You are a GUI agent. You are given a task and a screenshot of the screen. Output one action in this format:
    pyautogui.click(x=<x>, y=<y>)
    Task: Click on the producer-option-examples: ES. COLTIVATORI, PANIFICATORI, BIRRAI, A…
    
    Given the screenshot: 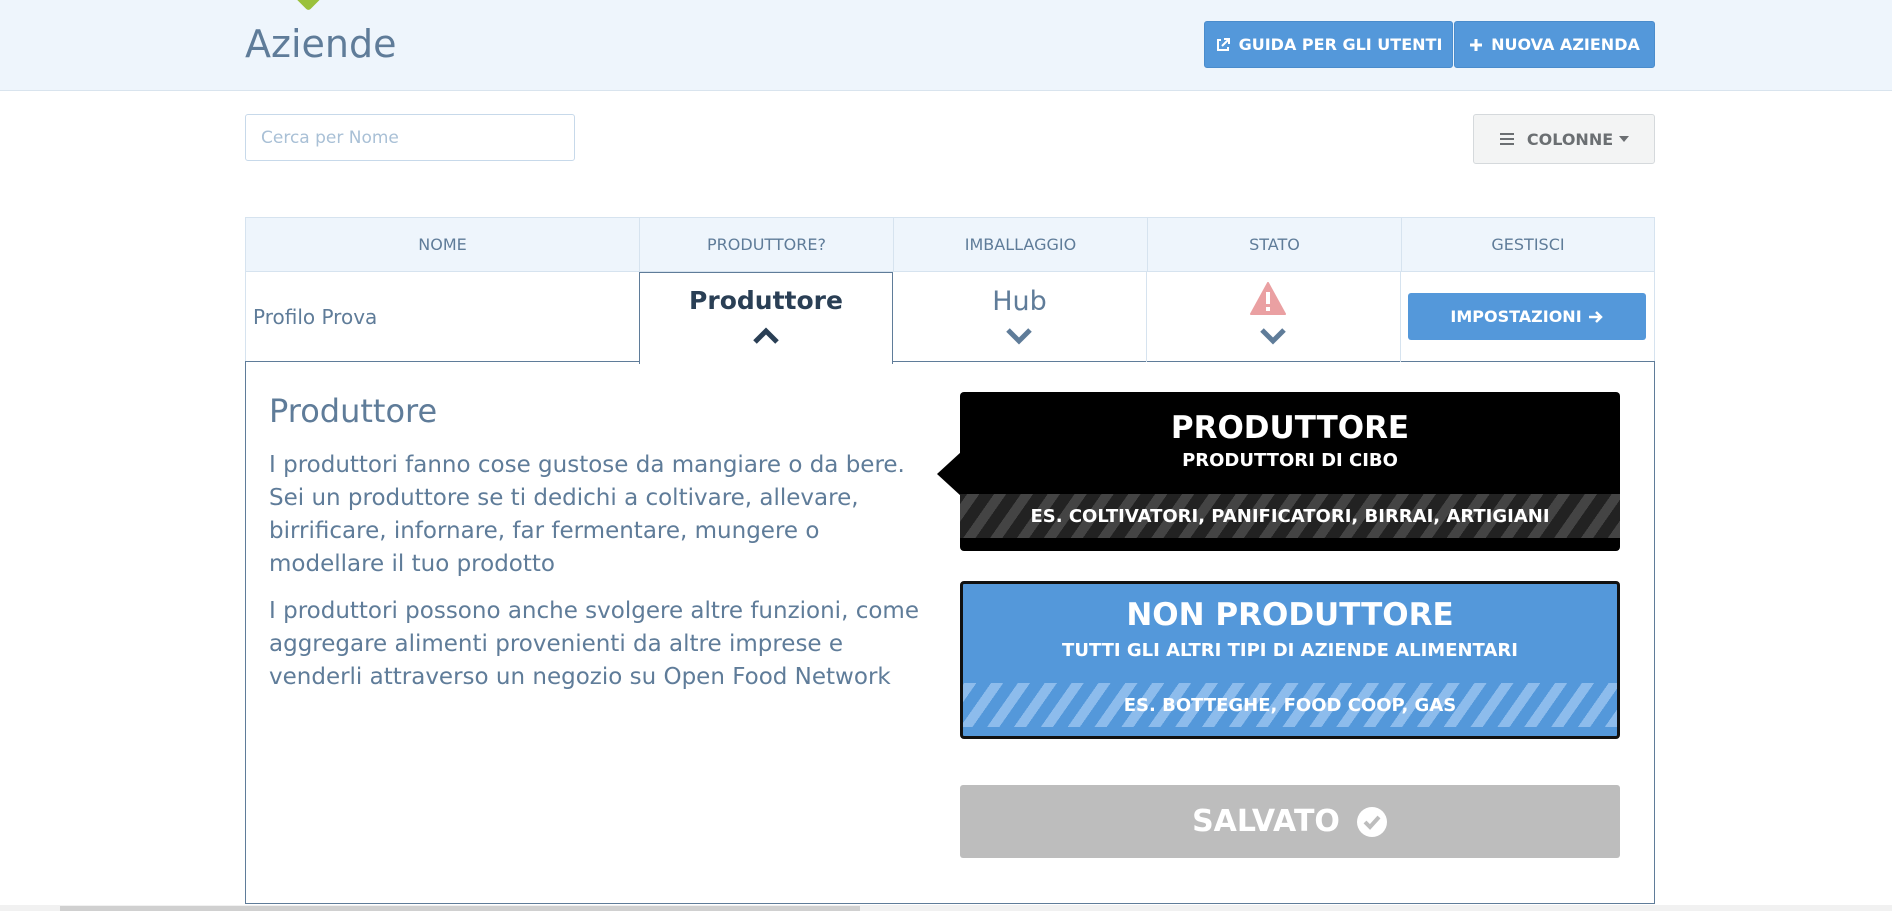 What is the action you would take?
    pyautogui.click(x=1290, y=516)
    